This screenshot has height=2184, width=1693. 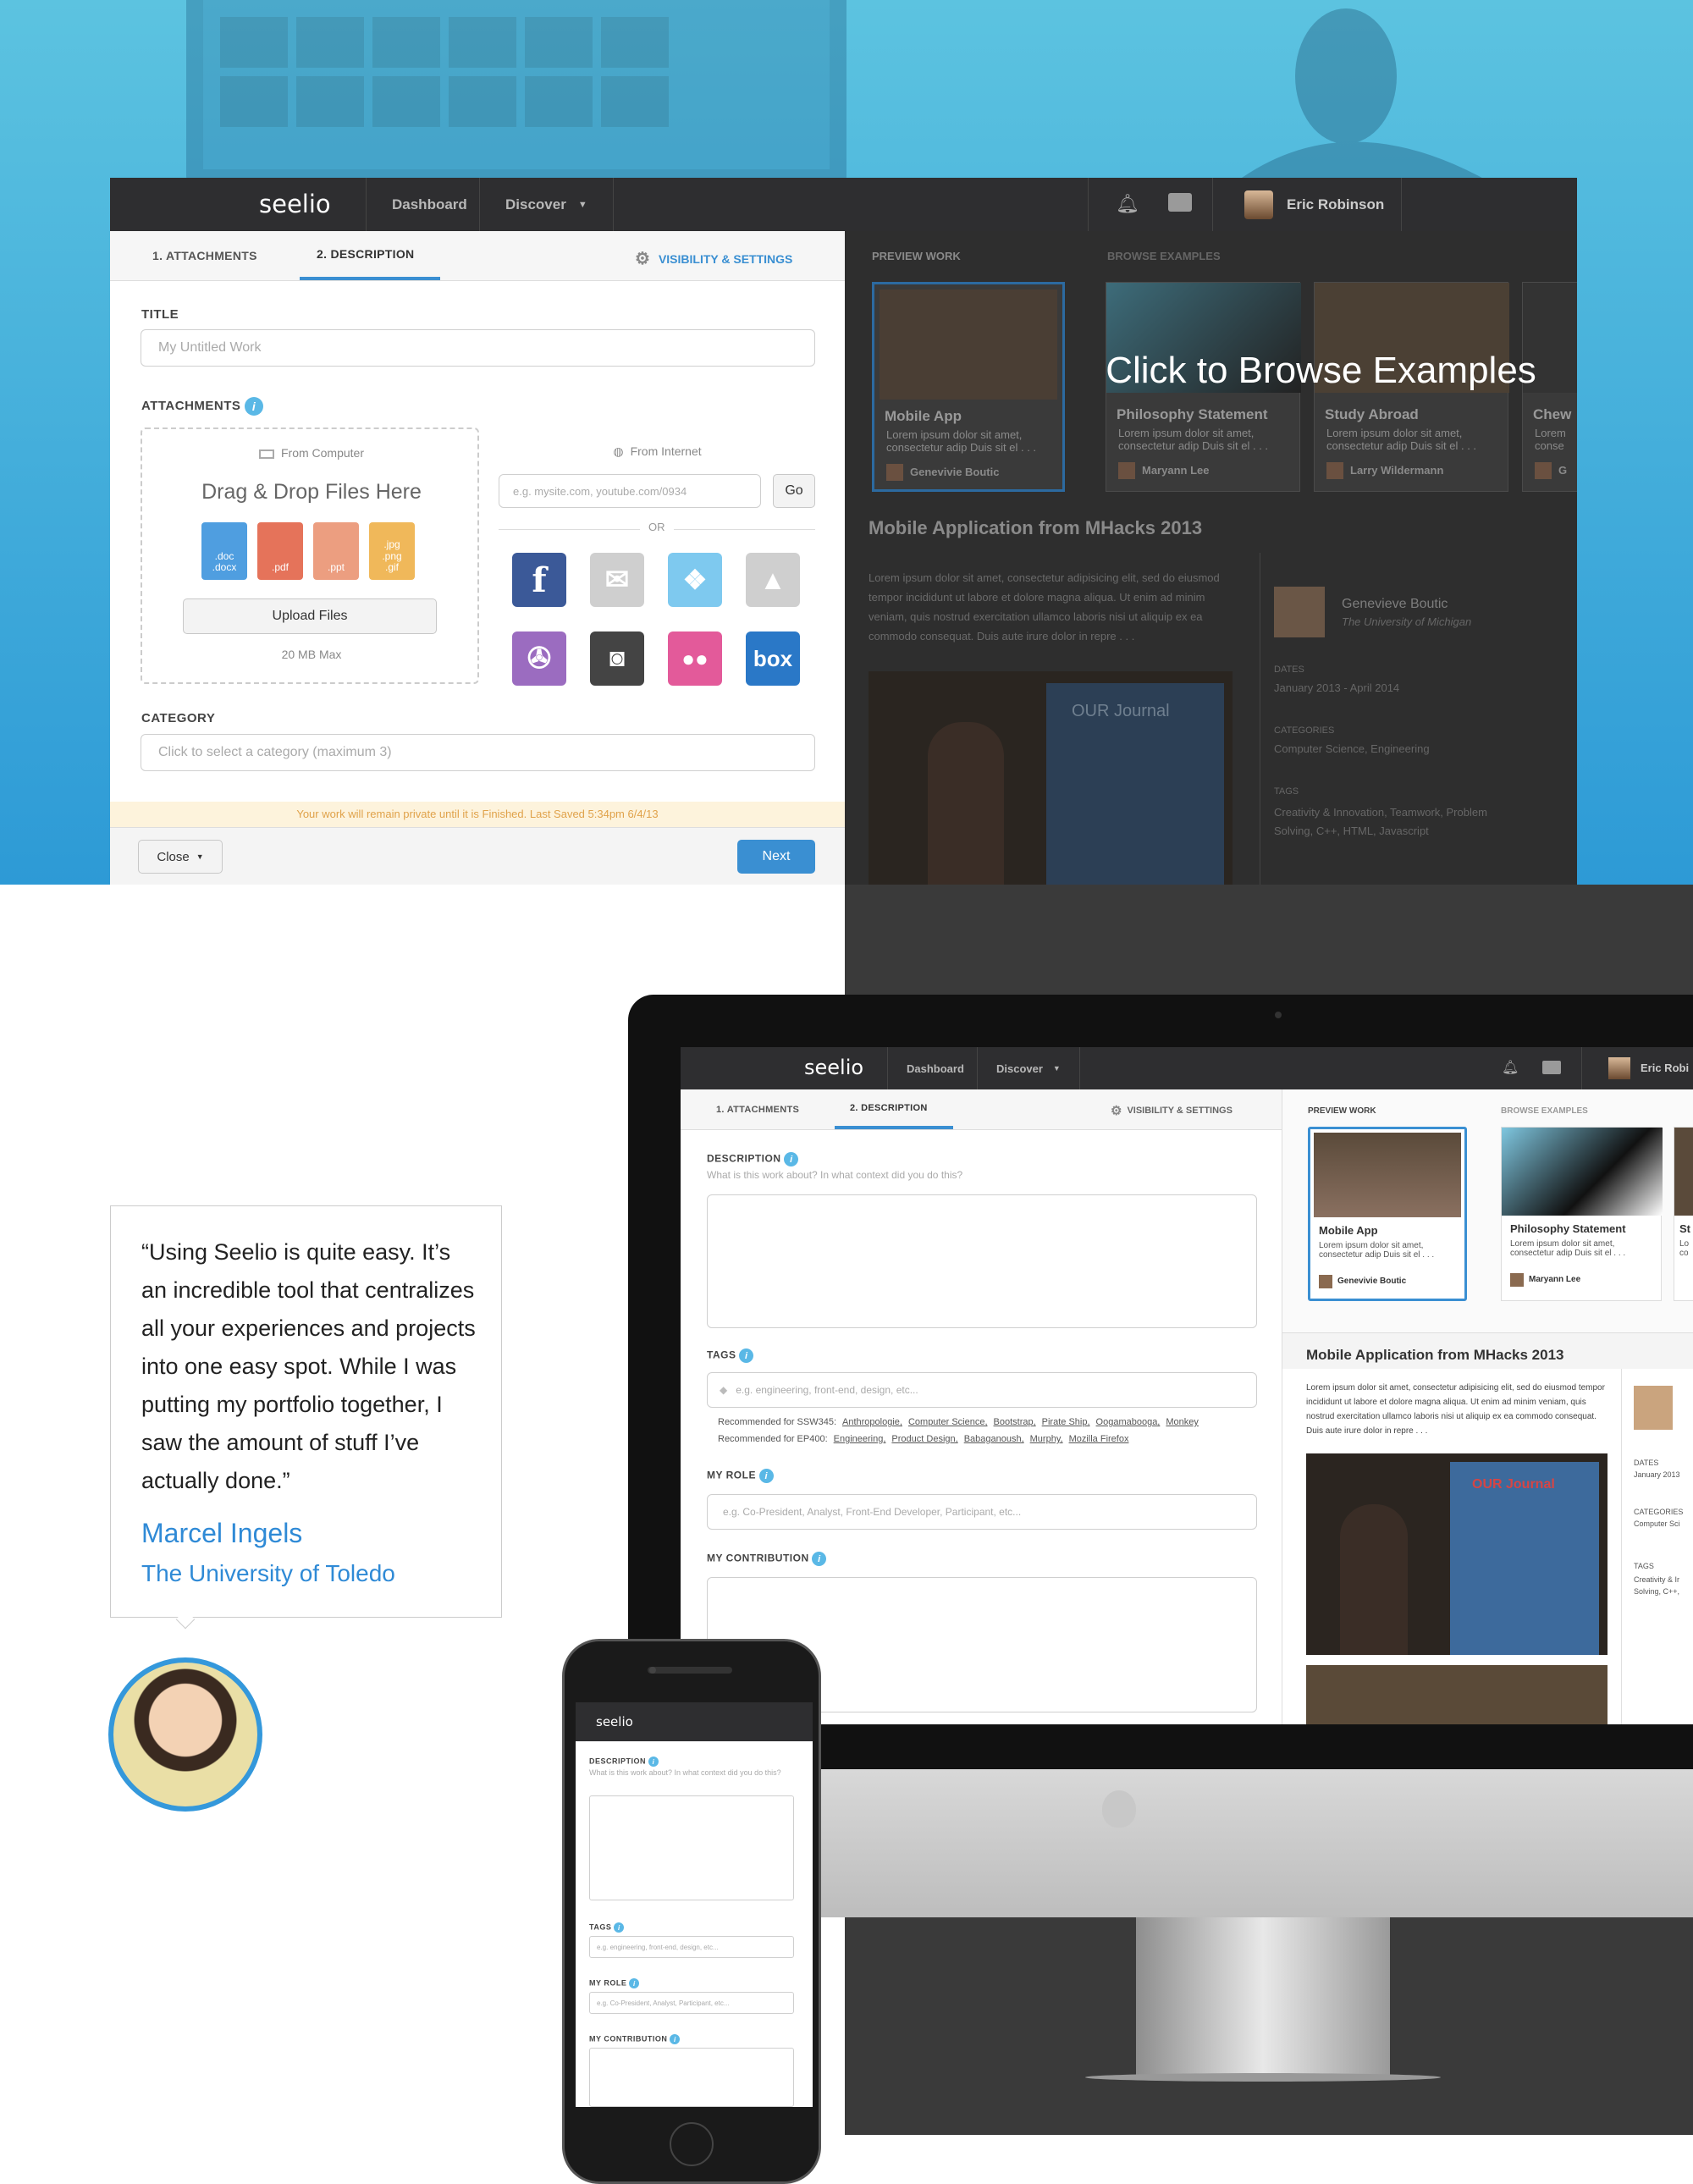 What do you see at coordinates (948, 1422) in the screenshot?
I see `recommended-tag: Computer Science,` at bounding box center [948, 1422].